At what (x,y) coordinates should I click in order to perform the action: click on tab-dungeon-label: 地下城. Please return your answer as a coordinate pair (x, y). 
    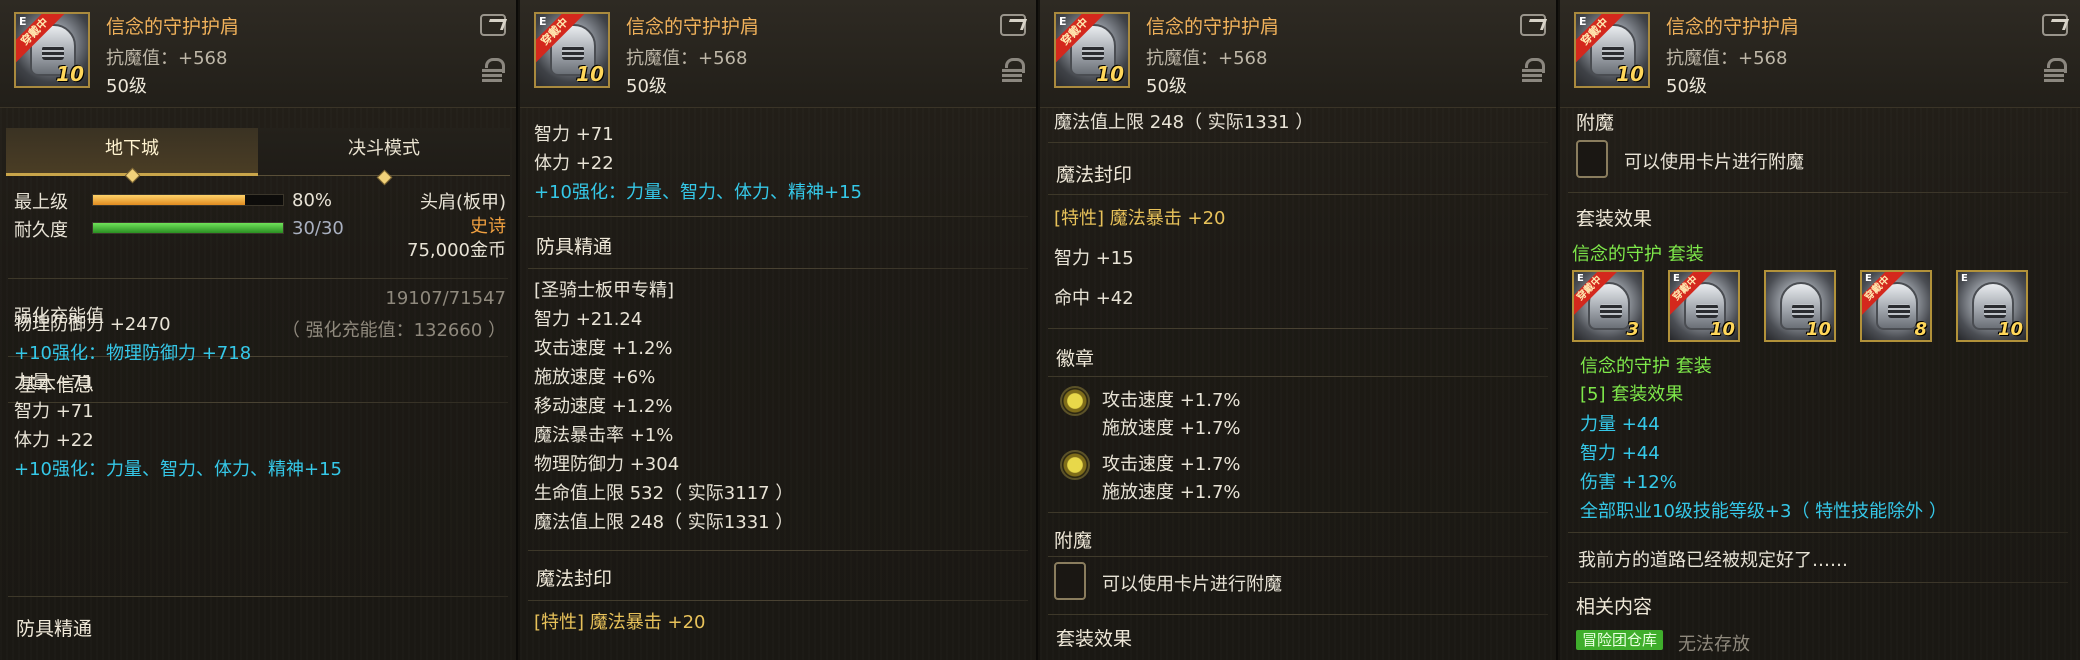
    Looking at the image, I should click on (132, 148).